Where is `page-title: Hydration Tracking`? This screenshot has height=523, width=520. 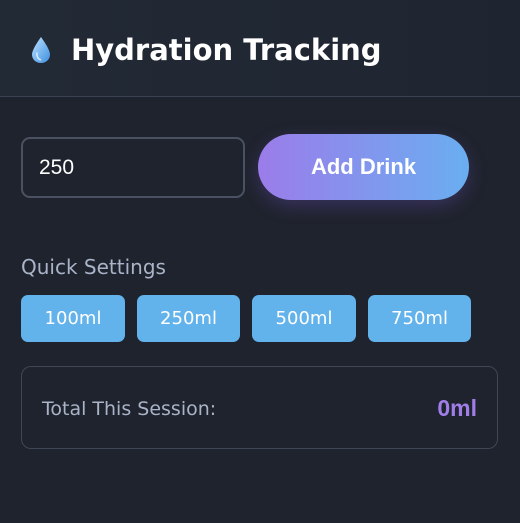 page-title: Hydration Tracking is located at coordinates (226, 50).